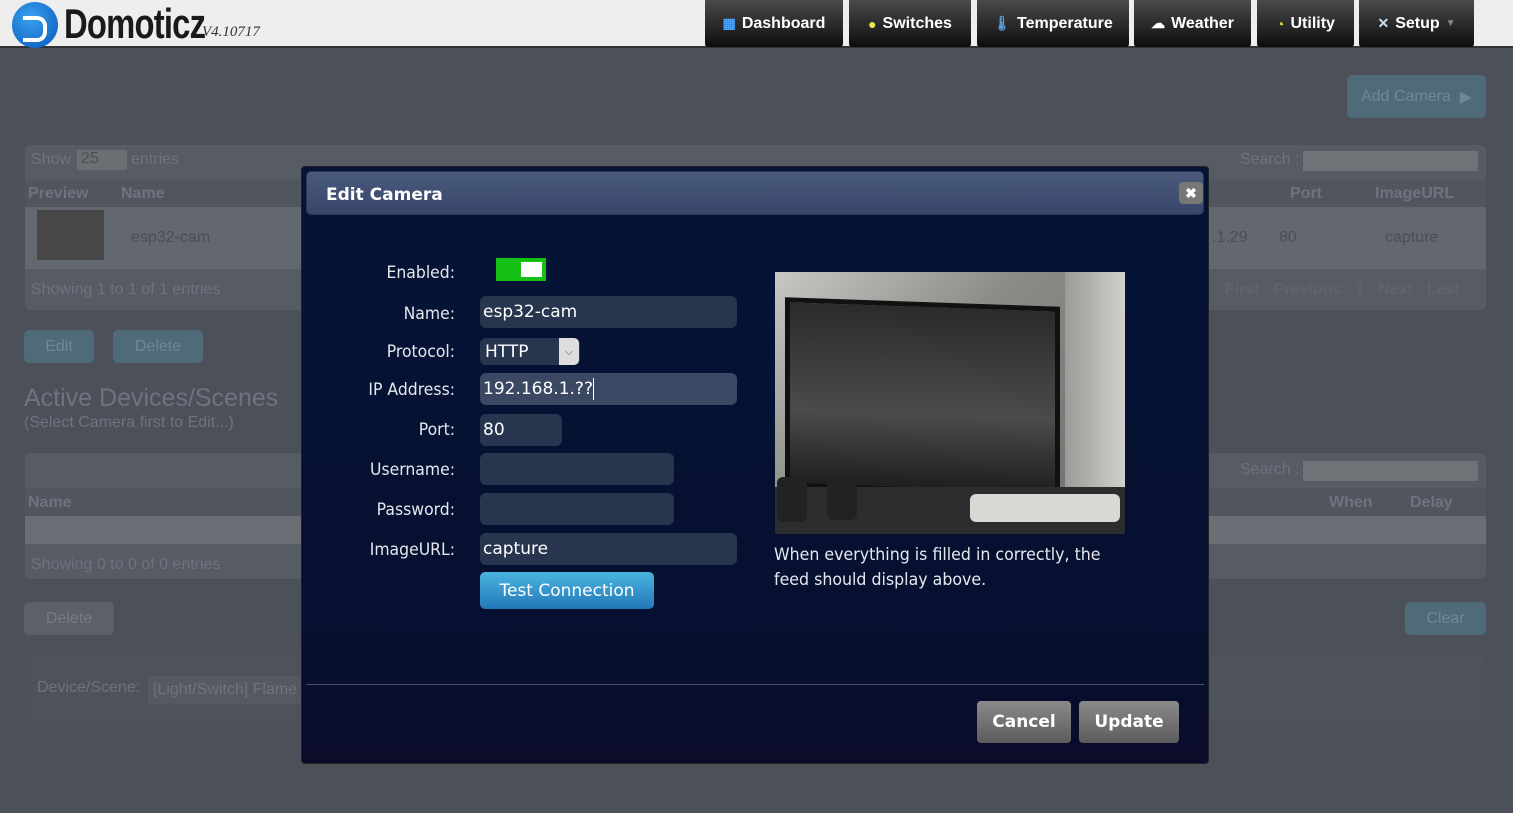  I want to click on password-label: Password:, so click(415, 510).